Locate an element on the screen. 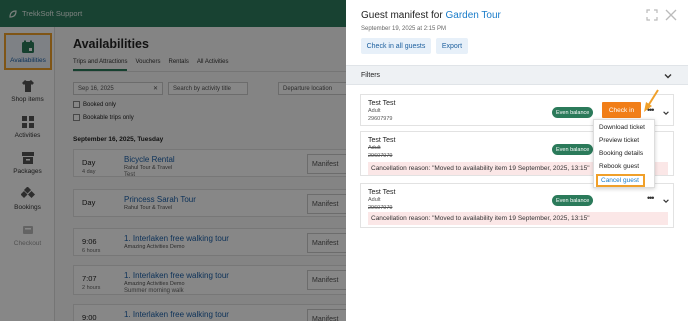 Image resolution: width=688 pixels, height=321 pixels. check-in-button: Check in is located at coordinates (621, 110).